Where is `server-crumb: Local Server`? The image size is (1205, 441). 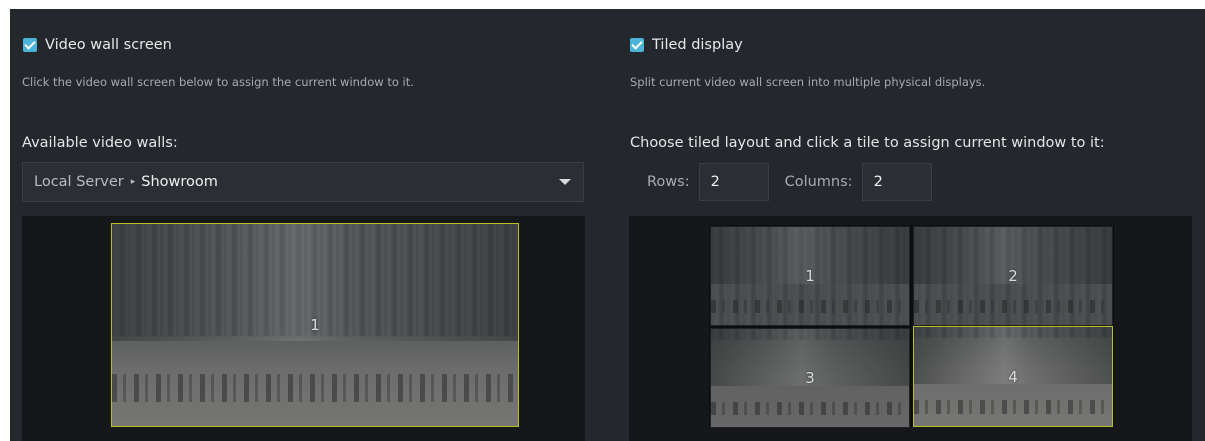
server-crumb: Local Server is located at coordinates (79, 182).